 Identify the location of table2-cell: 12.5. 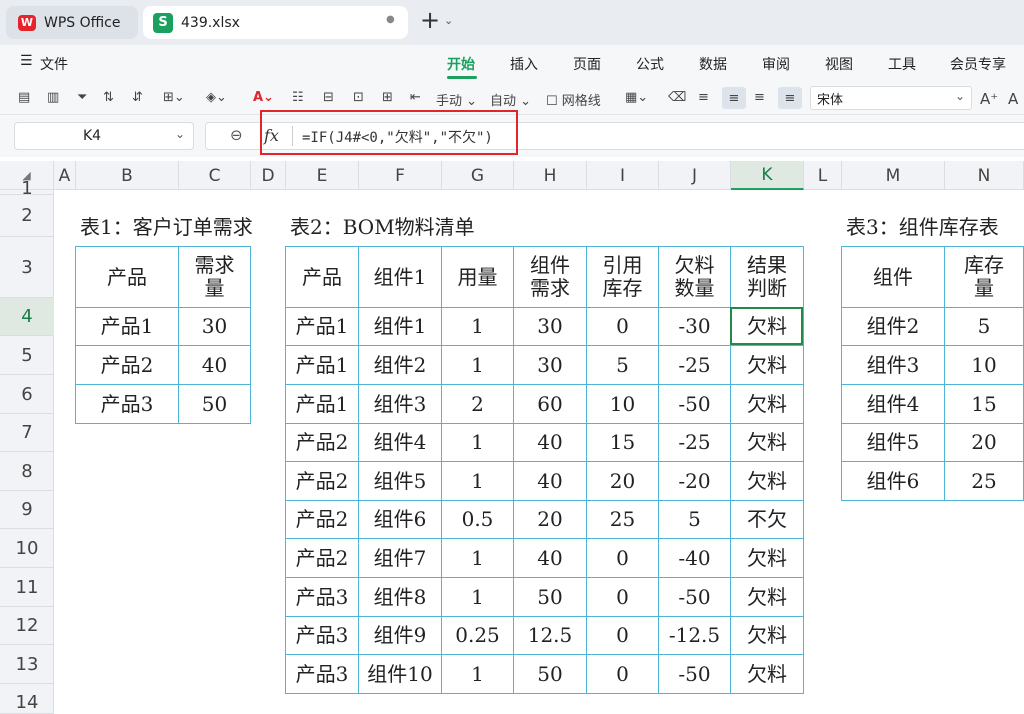
(550, 635).